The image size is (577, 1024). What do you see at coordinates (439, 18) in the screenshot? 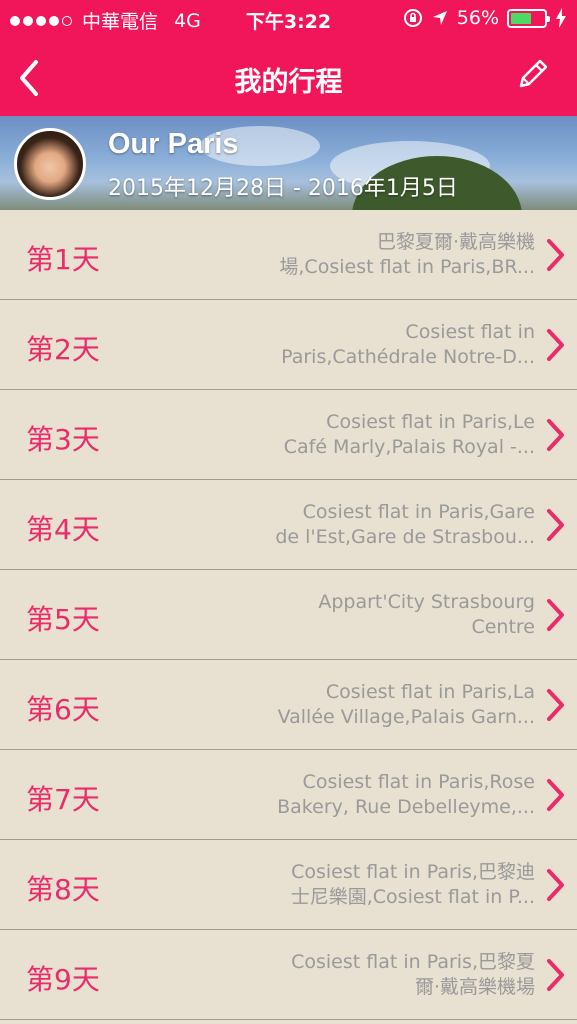
I see `location-arrow-icon` at bounding box center [439, 18].